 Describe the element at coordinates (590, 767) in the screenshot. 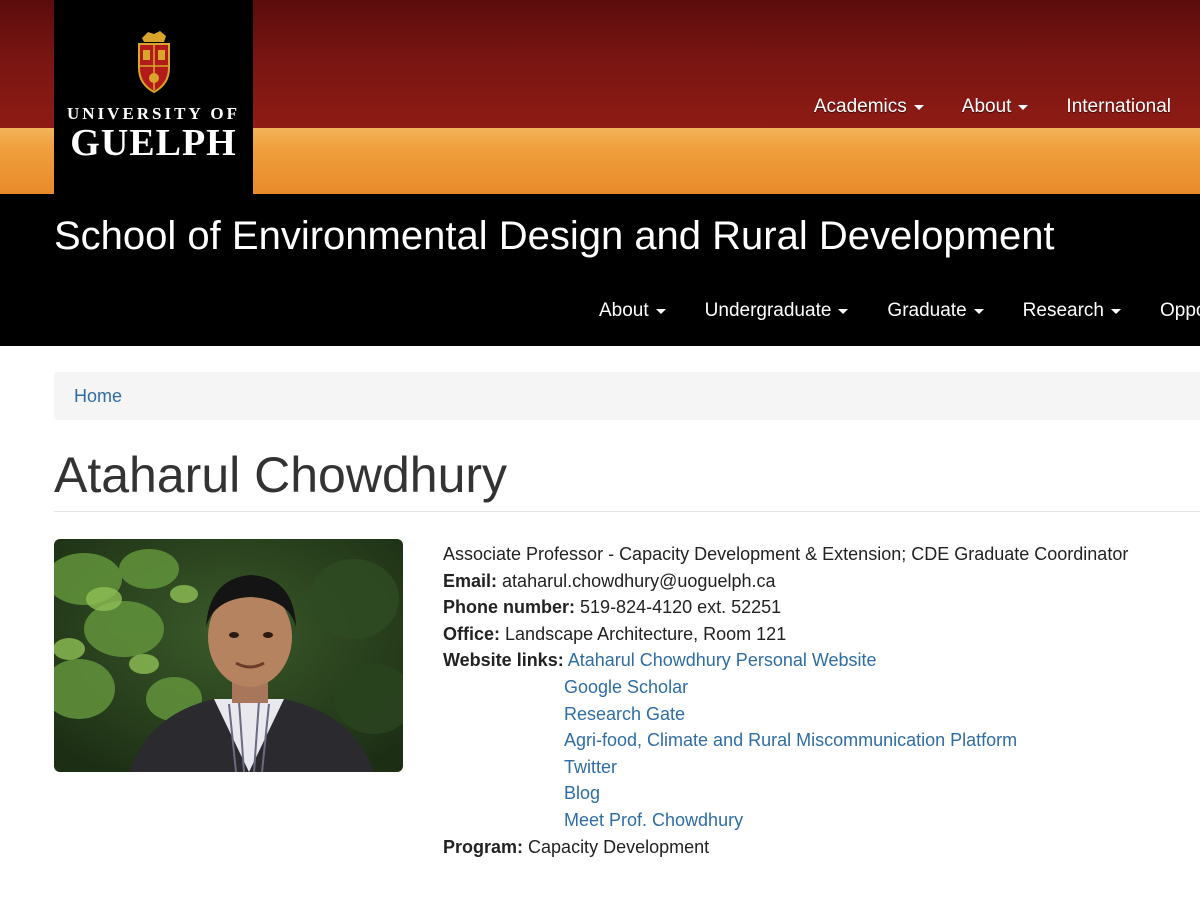

I see `link-twitter: Twitter` at that location.